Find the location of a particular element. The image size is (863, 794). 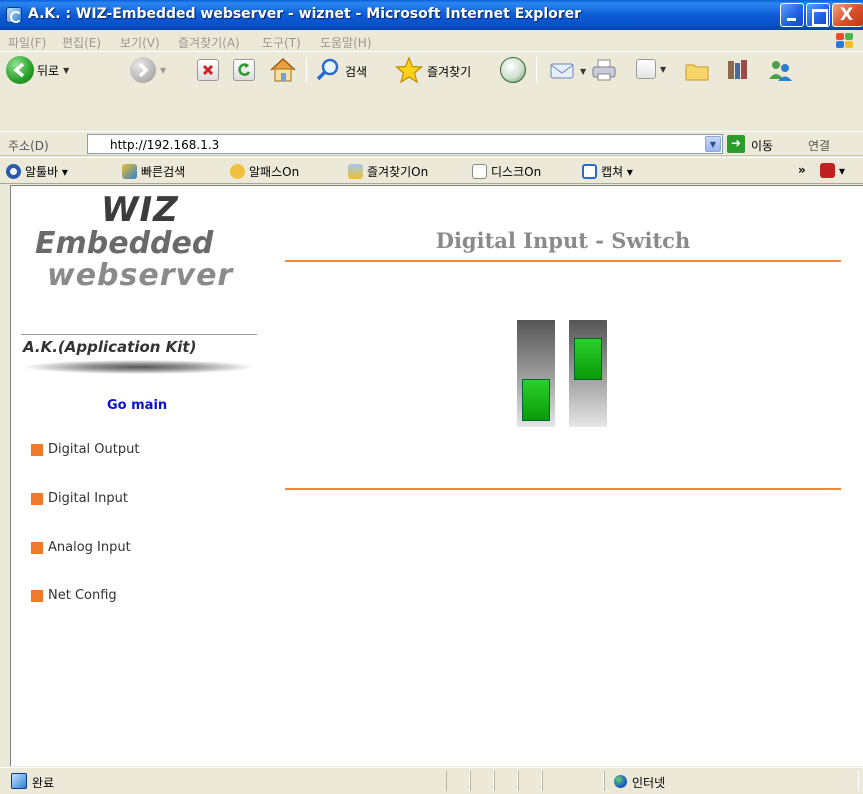

stop-button is located at coordinates (208, 70).